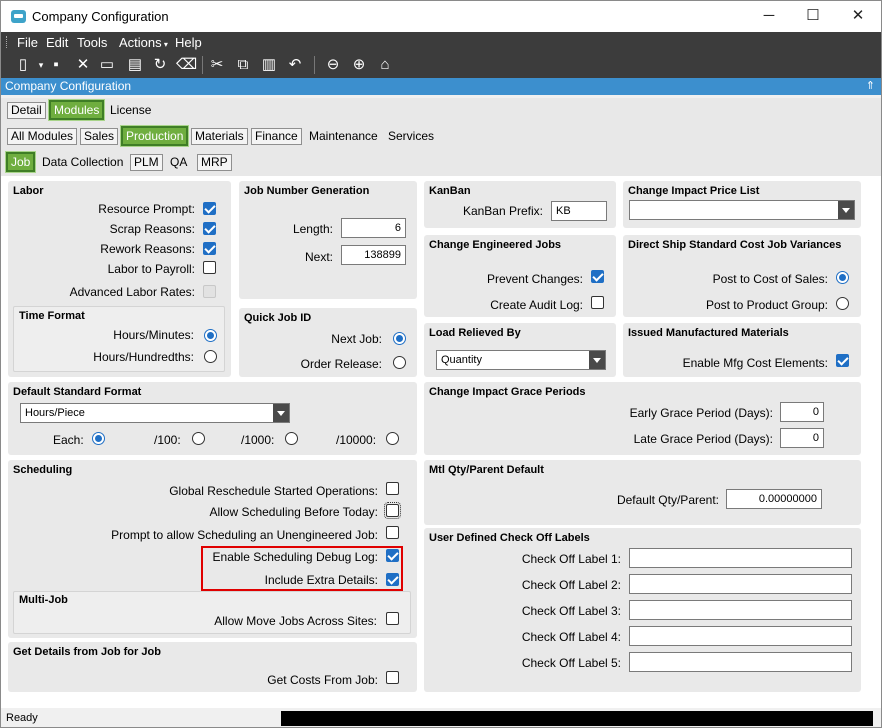 This screenshot has height=728, width=882. I want to click on tab-detail: Detail, so click(26, 110).